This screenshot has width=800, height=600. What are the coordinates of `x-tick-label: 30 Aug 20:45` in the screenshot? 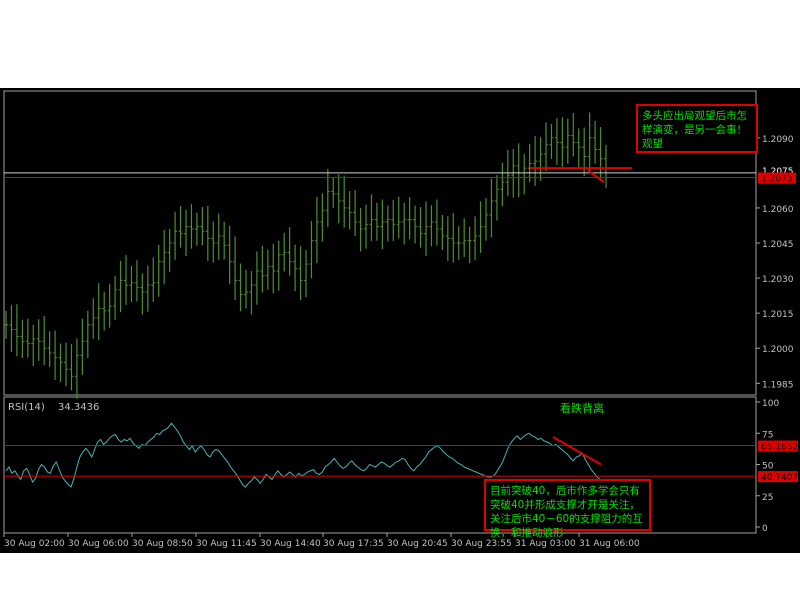 It's located at (417, 544).